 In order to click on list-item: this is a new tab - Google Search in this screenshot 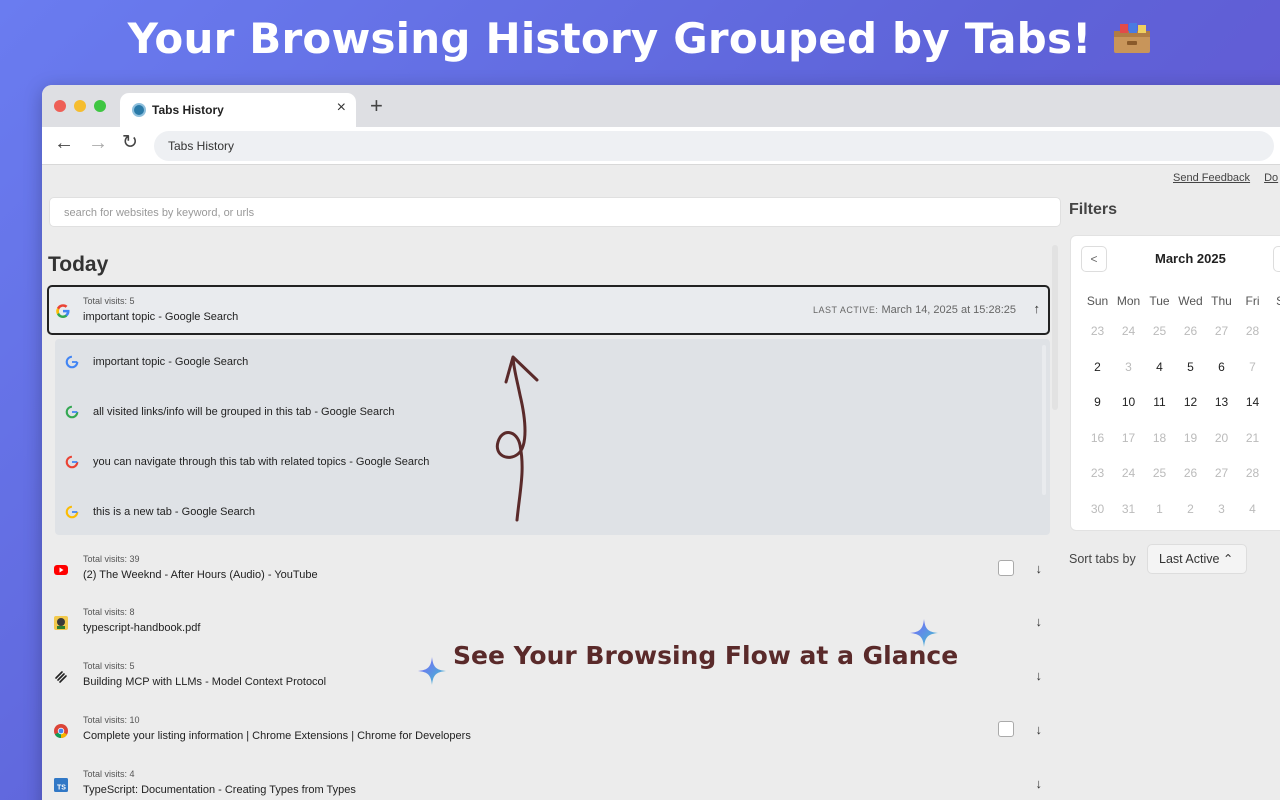, I will do `click(552, 513)`.